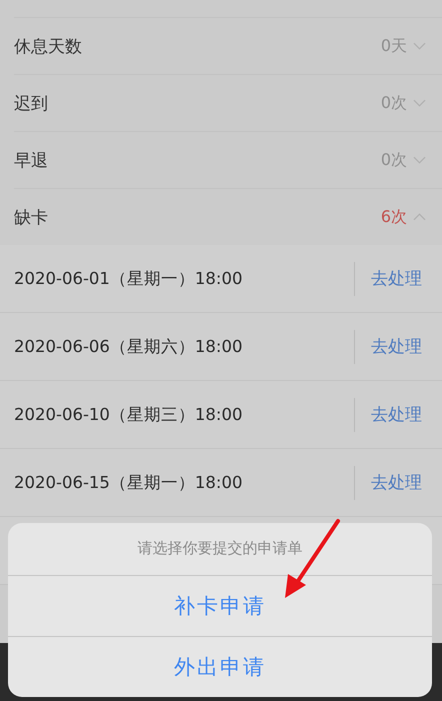 Image resolution: width=442 pixels, height=701 pixels. Describe the element at coordinates (220, 666) in the screenshot. I see `sheet-option: 外出申请` at that location.